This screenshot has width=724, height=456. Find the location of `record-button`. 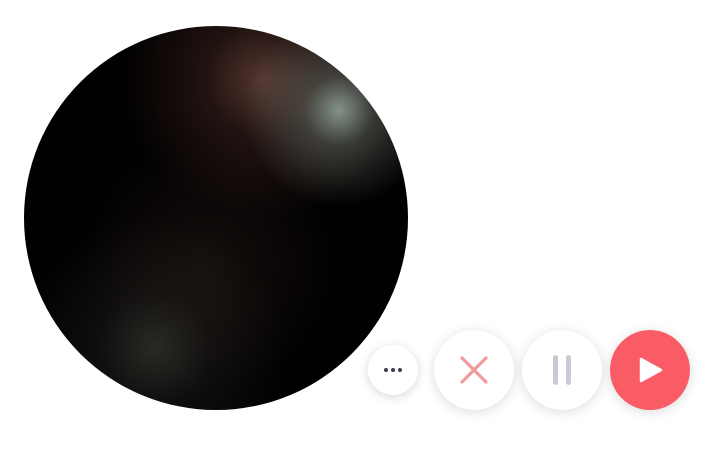

record-button is located at coordinates (650, 370).